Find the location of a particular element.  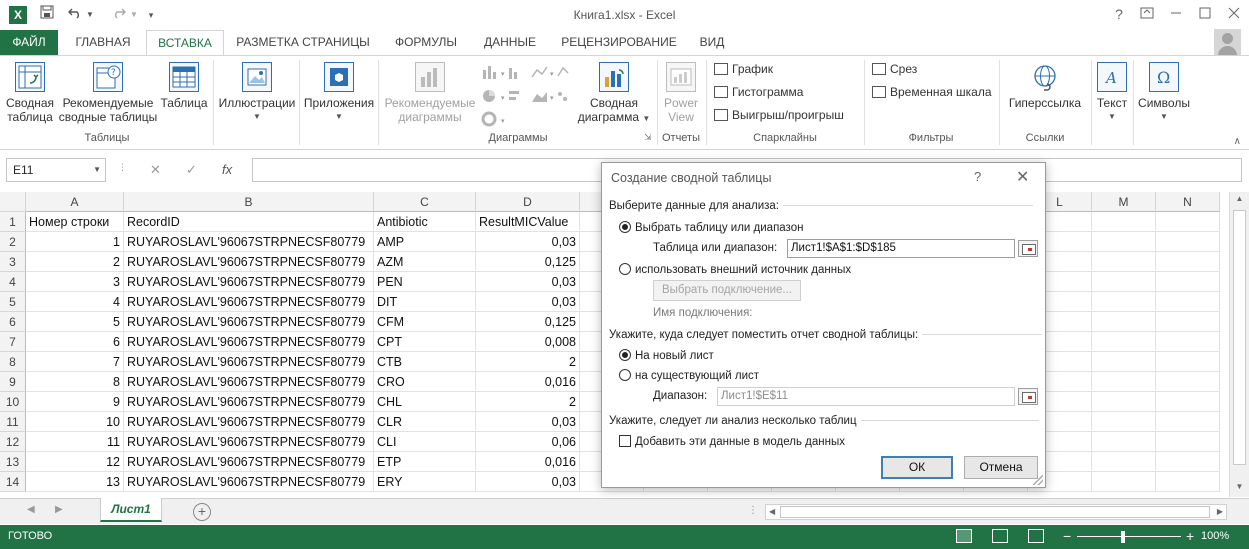

data-cell: AMP is located at coordinates (425, 242).